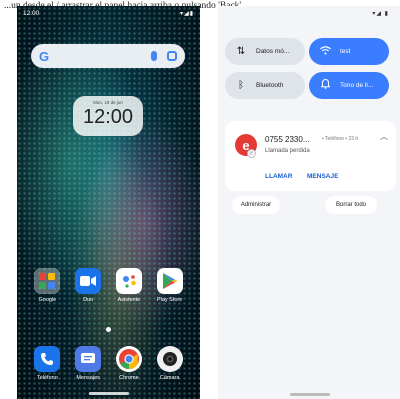 The width and height of the screenshot is (400, 399). Describe the element at coordinates (380, 14) in the screenshot. I see `status-icons: ▾◢ ▮` at that location.